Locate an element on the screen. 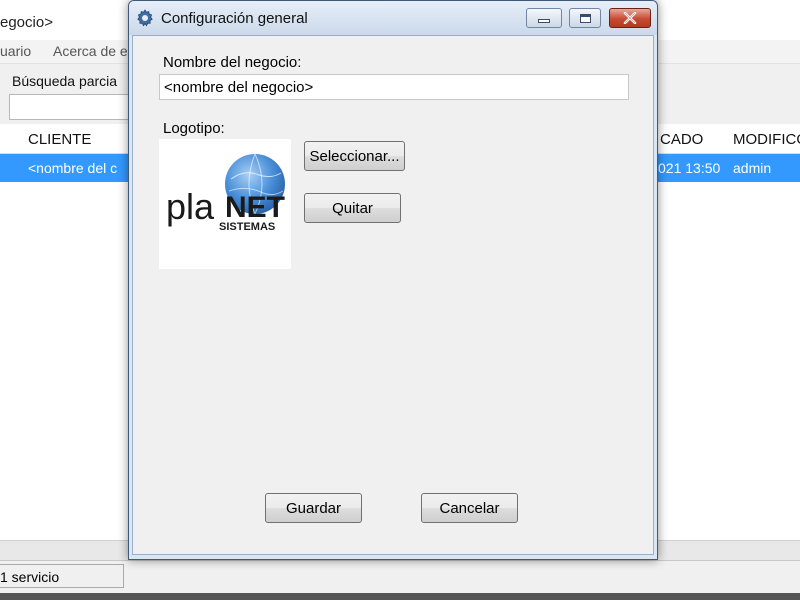  taskbar-edge is located at coordinates (400, 596).